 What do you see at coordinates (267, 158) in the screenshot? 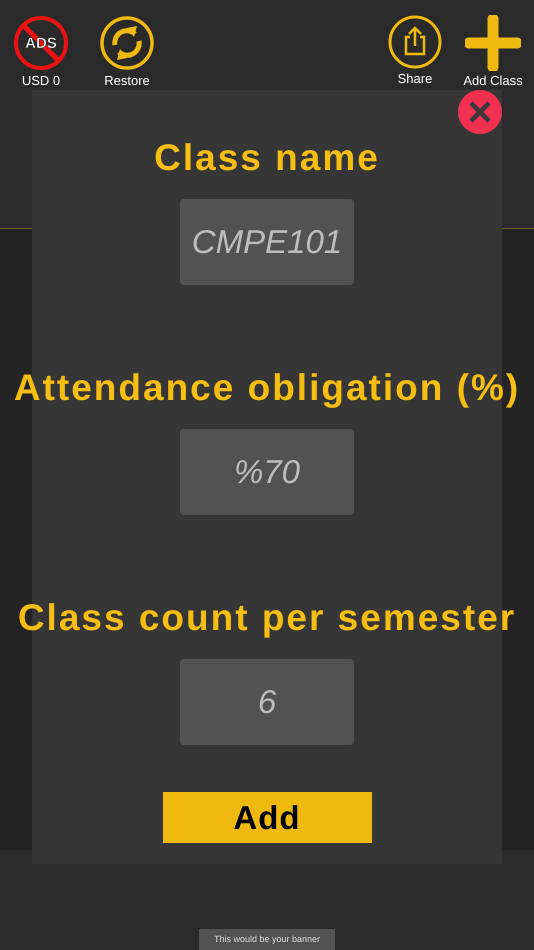
I see `field-label: Class name` at bounding box center [267, 158].